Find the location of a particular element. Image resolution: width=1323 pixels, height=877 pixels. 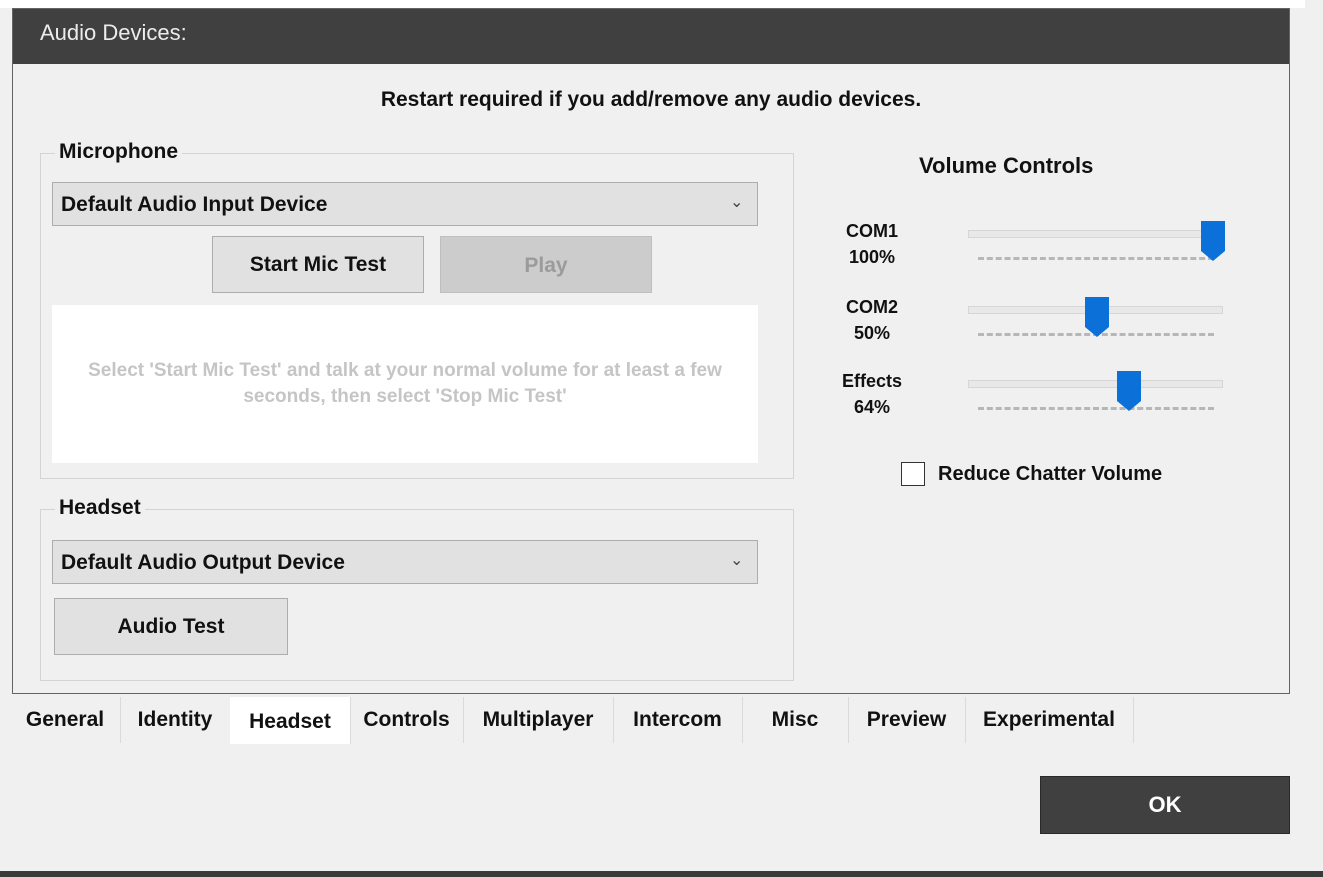

slider-label-effects: Effects 64% is located at coordinates (872, 394).